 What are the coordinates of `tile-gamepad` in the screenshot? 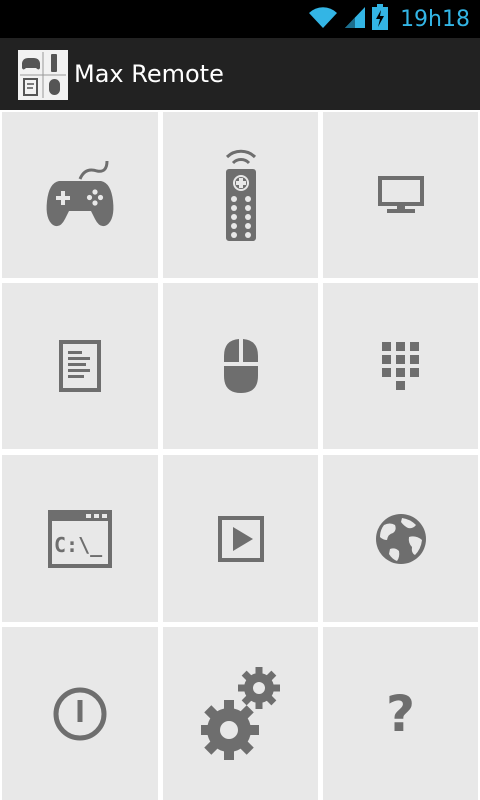 It's located at (80, 195).